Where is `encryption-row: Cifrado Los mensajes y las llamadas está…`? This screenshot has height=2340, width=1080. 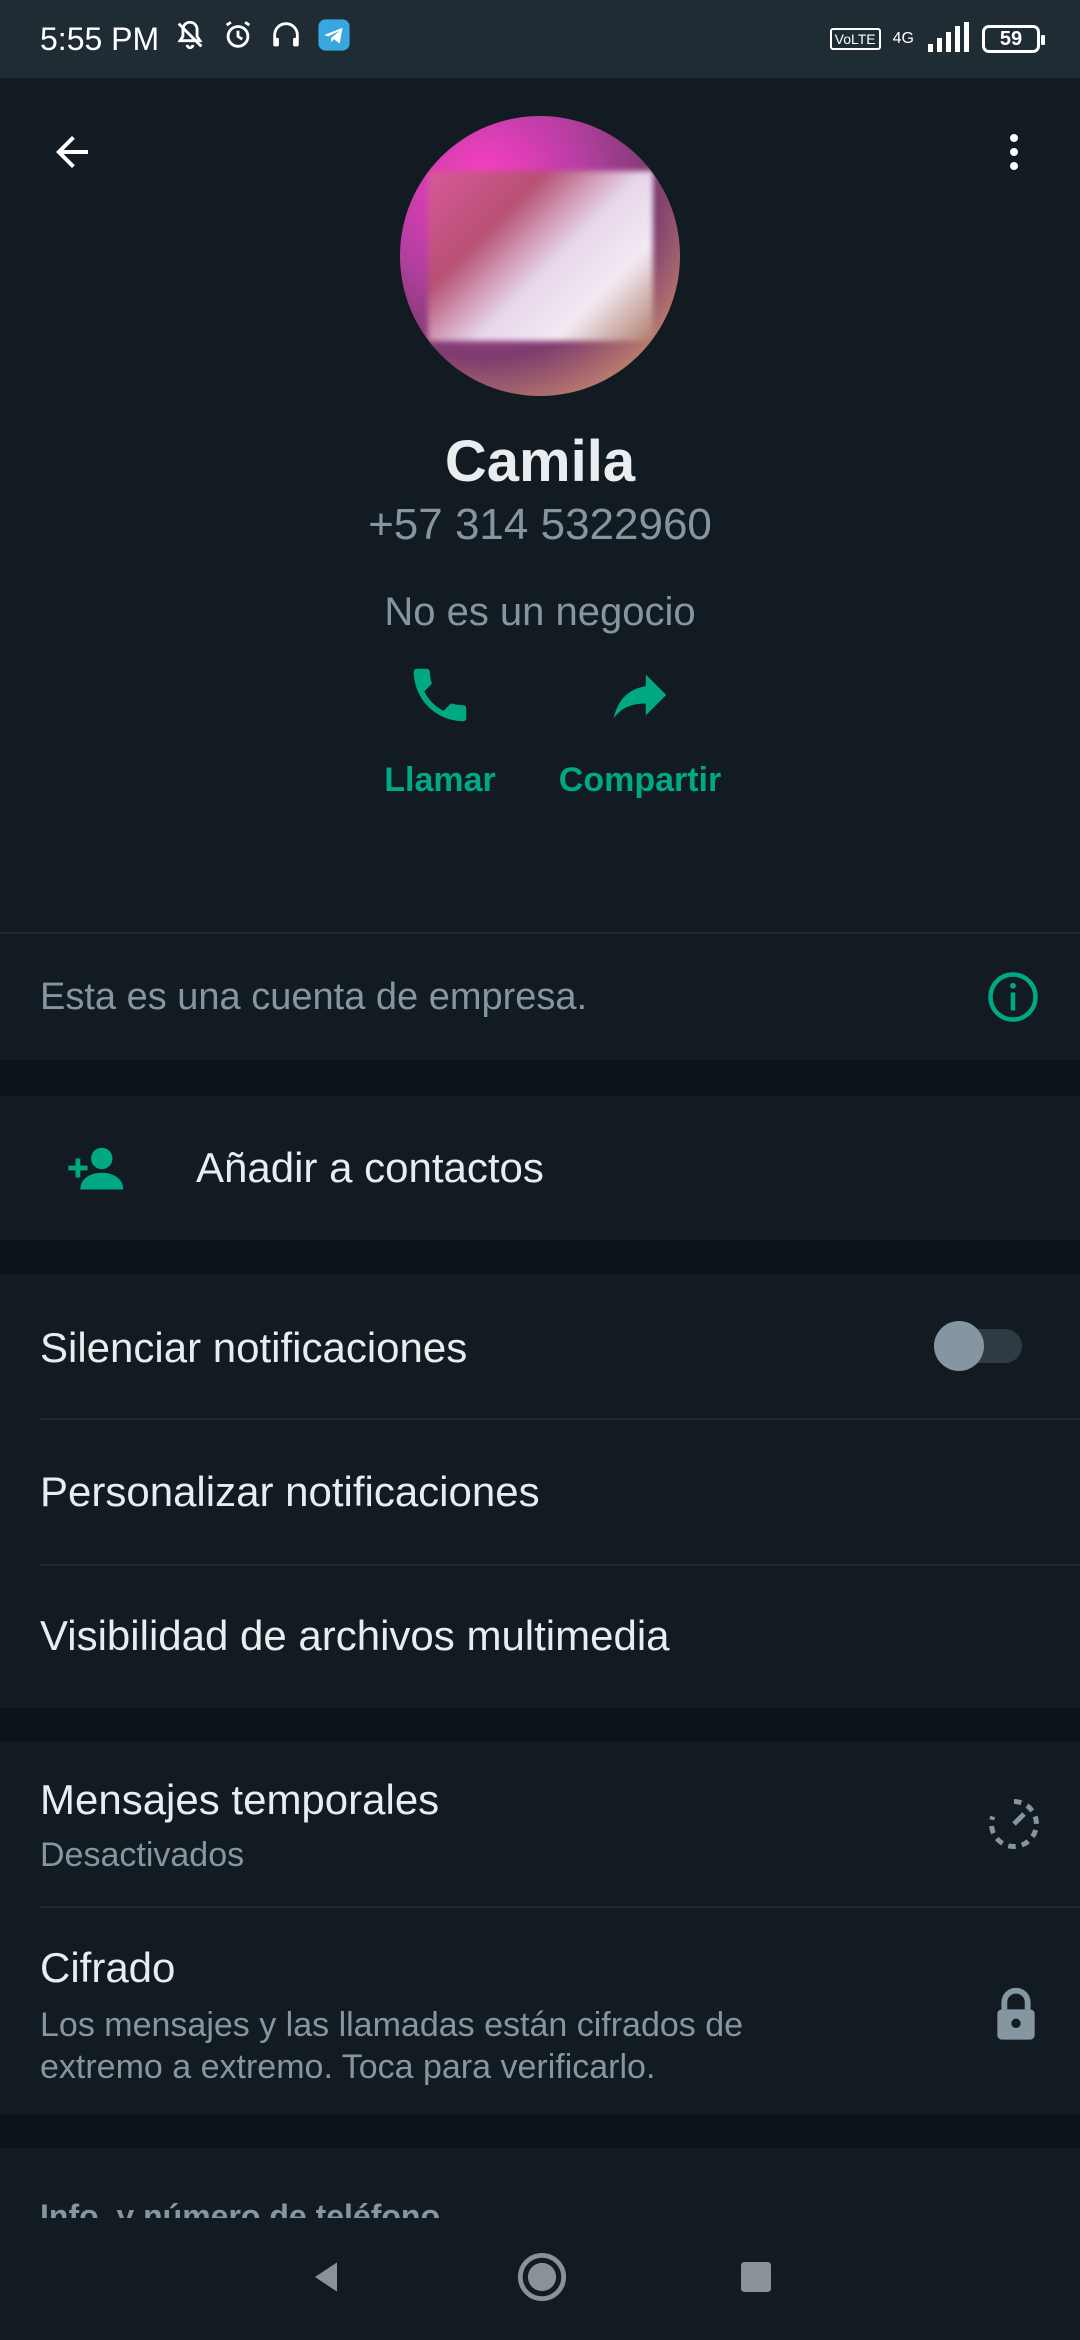 encryption-row: Cifrado Los mensajes y las llamadas está… is located at coordinates (540, 2011).